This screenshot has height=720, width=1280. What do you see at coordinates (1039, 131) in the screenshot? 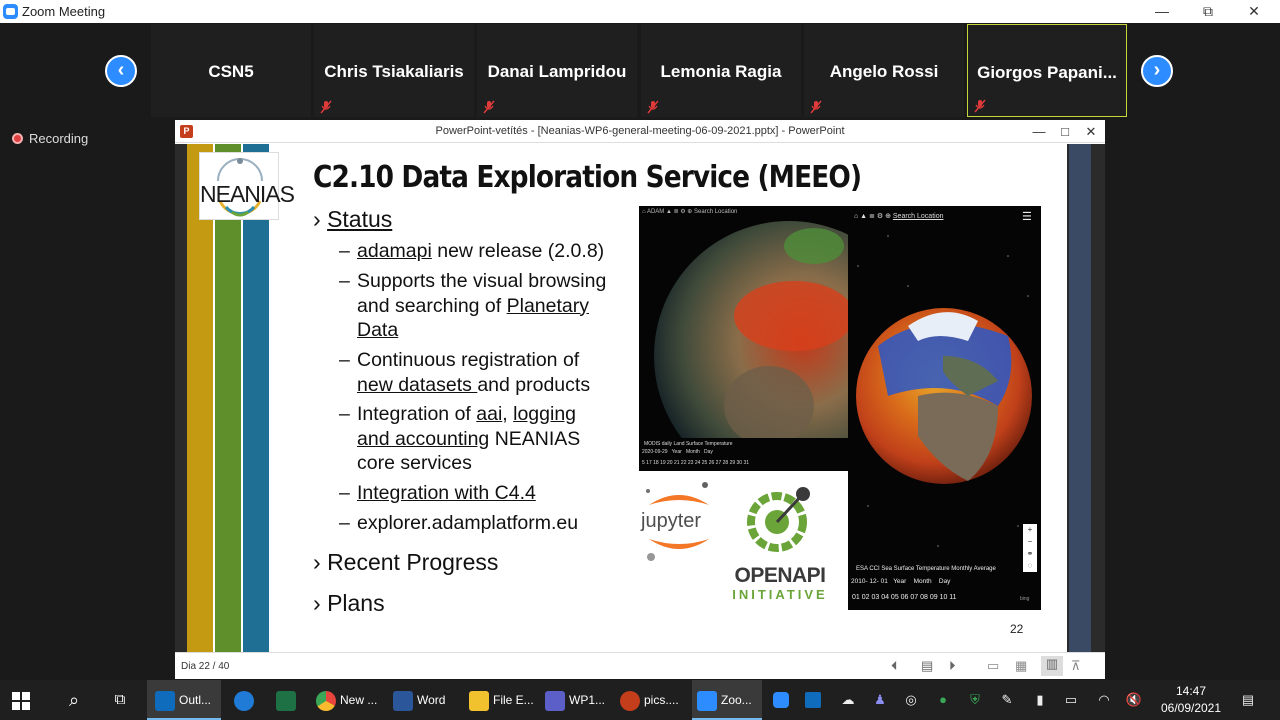
I see `ppt-minimize-button: —` at bounding box center [1039, 131].